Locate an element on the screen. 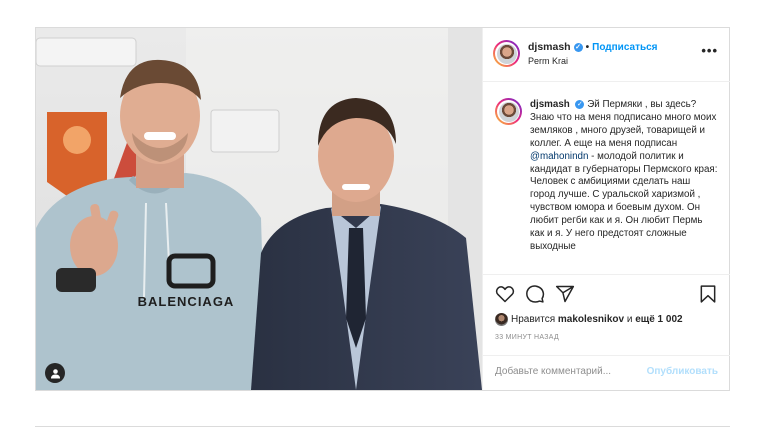  publish-button: Опубликовать is located at coordinates (682, 371).